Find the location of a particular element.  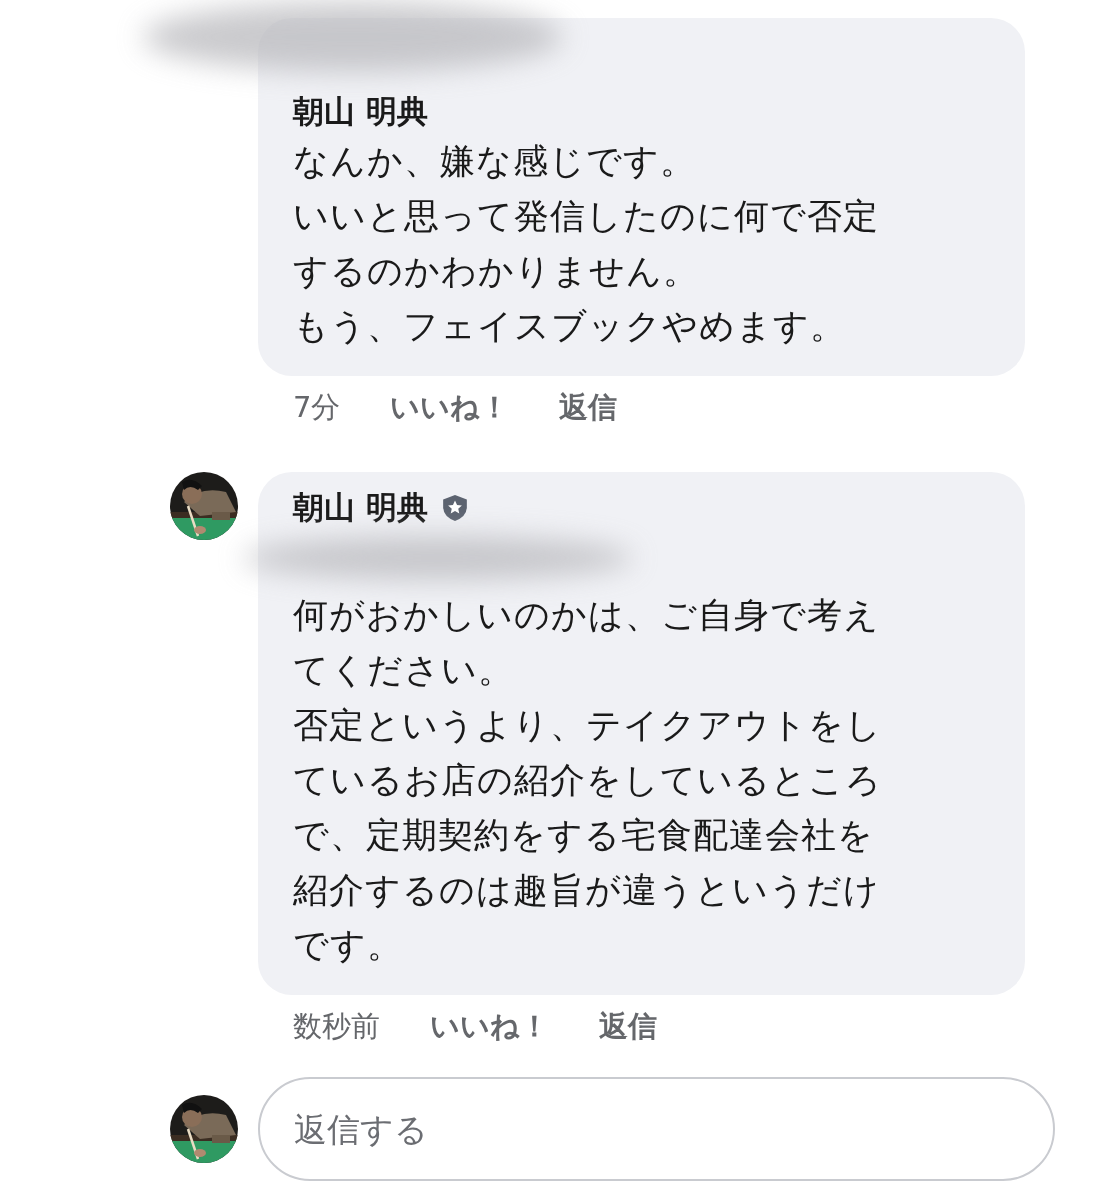

reply-field: 返信する is located at coordinates (656, 1129).